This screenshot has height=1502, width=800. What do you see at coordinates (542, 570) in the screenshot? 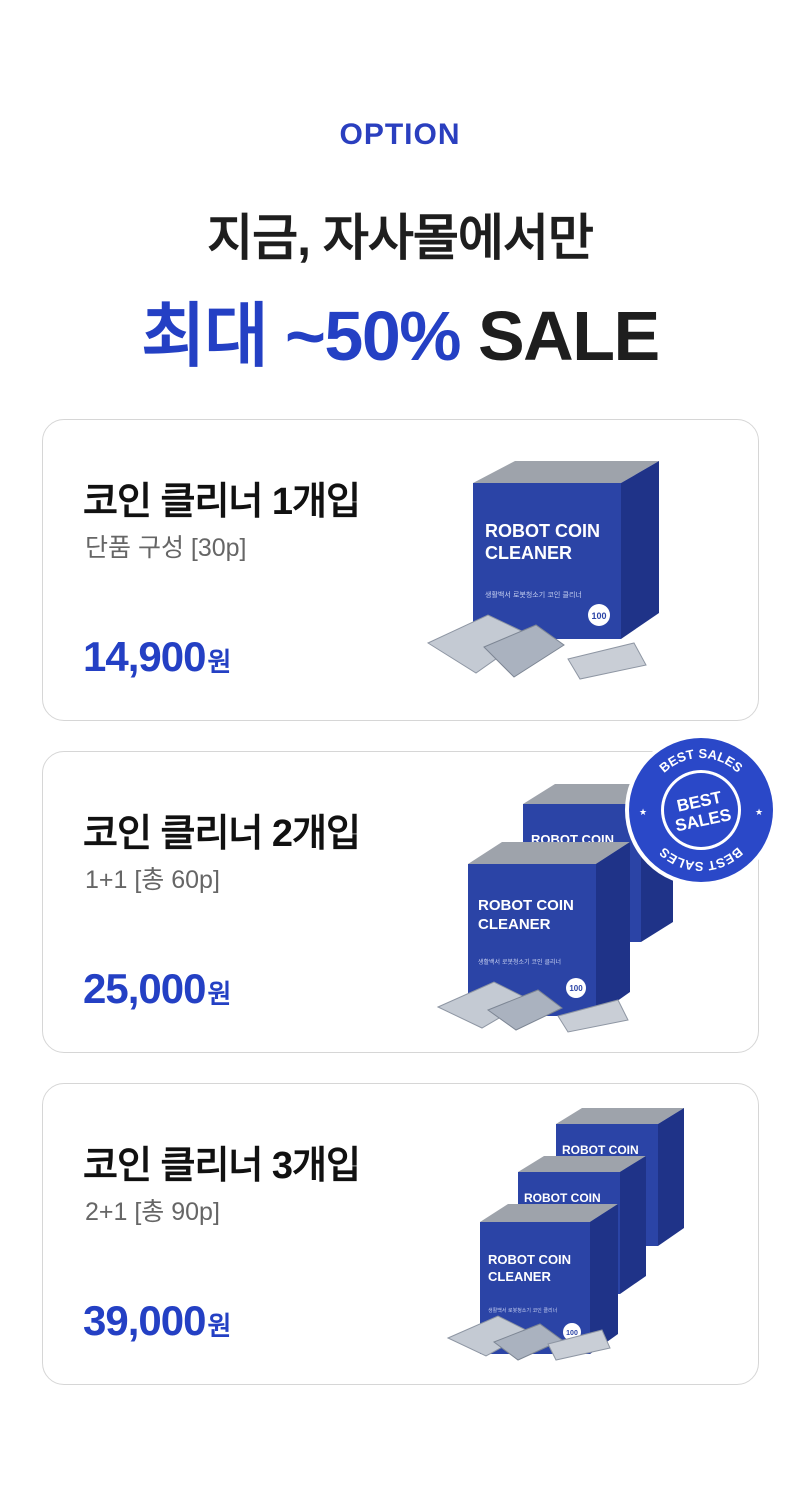
I see `product-image-single-tin: ROBOT COIN CLEANER 생활백서 로봇청소기 코인 클리너 100` at bounding box center [542, 570].